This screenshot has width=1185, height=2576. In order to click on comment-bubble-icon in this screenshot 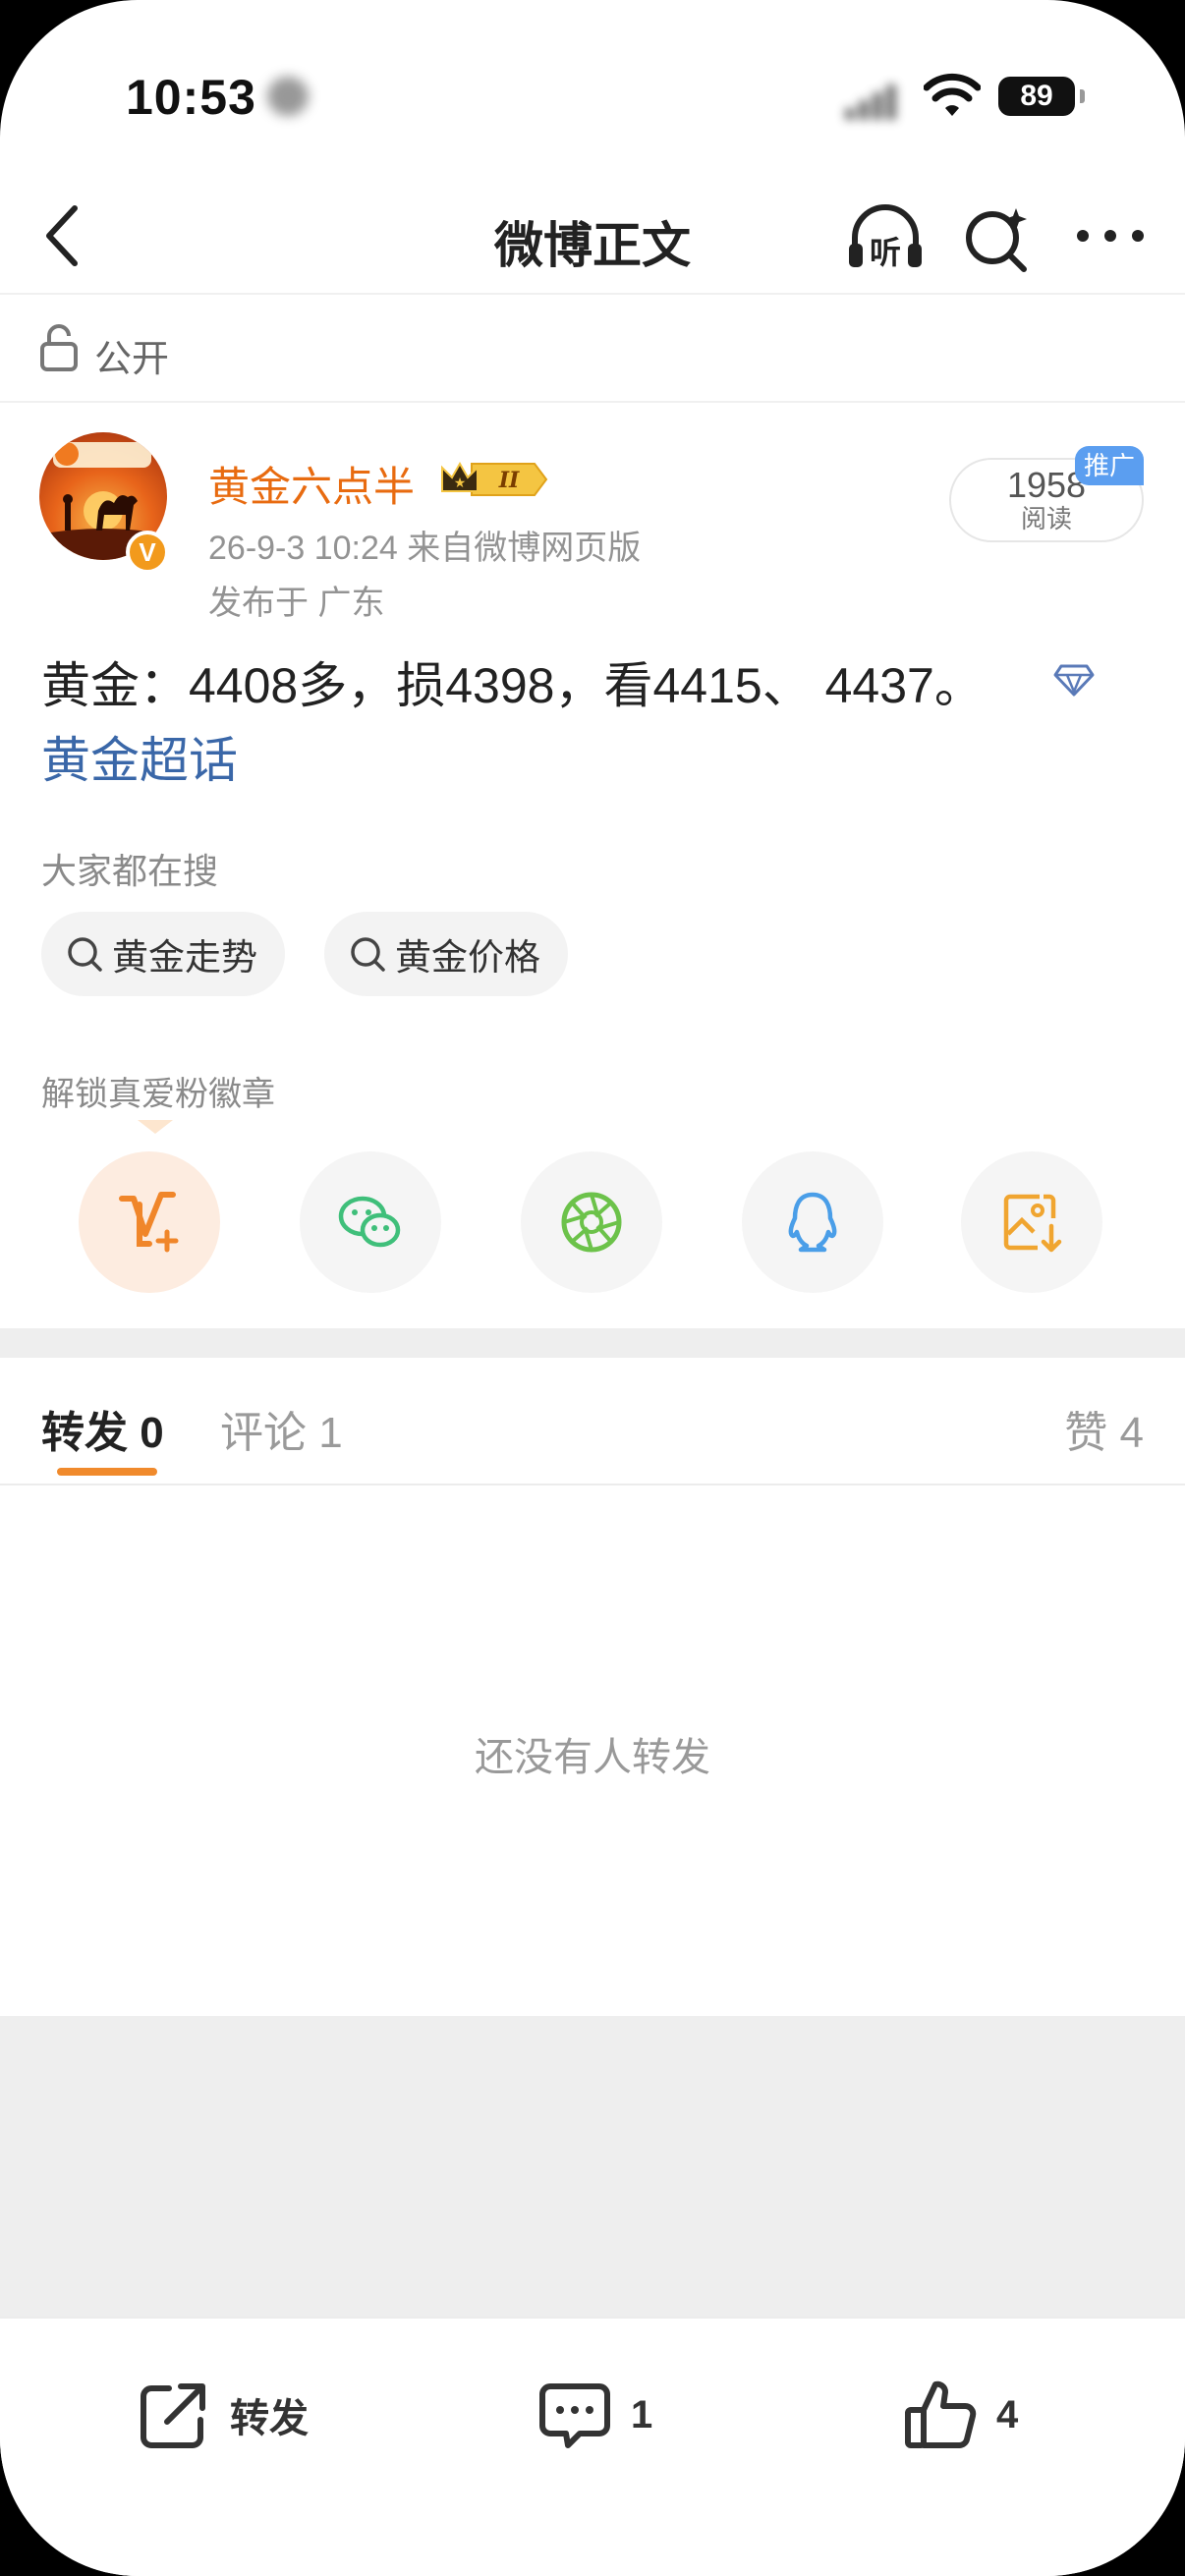, I will do `click(575, 2415)`.